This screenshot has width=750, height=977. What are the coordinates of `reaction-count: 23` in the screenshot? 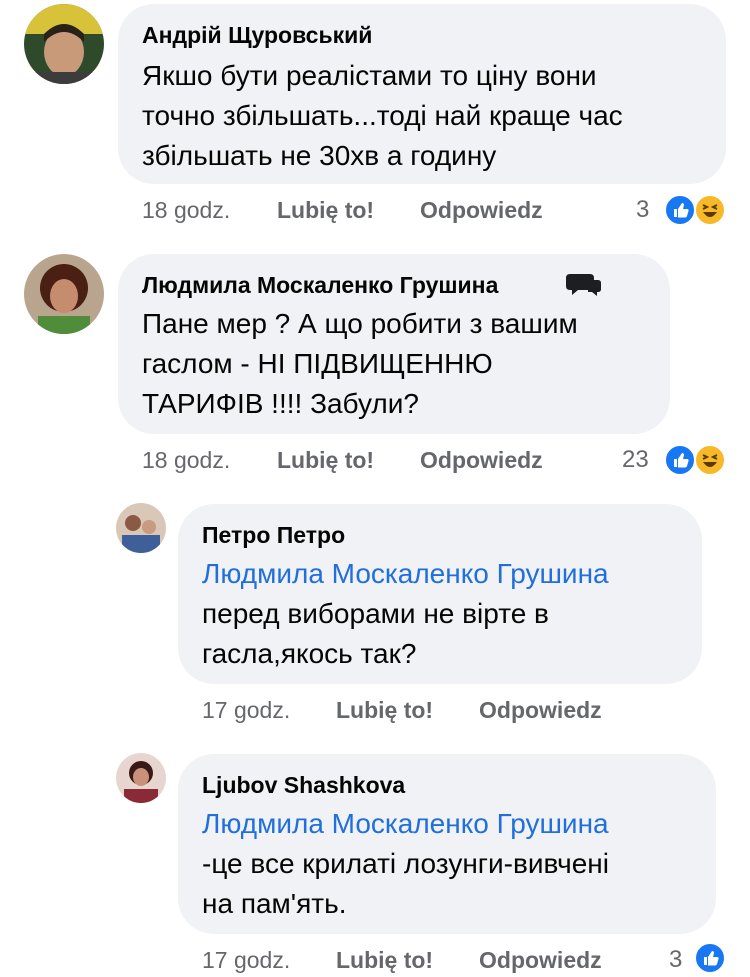 It's located at (635, 460).